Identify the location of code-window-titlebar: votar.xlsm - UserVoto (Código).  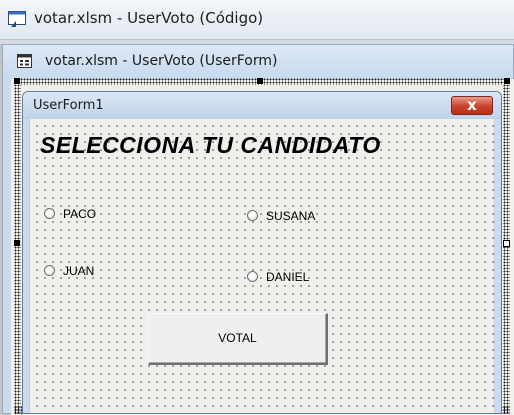
(257, 20).